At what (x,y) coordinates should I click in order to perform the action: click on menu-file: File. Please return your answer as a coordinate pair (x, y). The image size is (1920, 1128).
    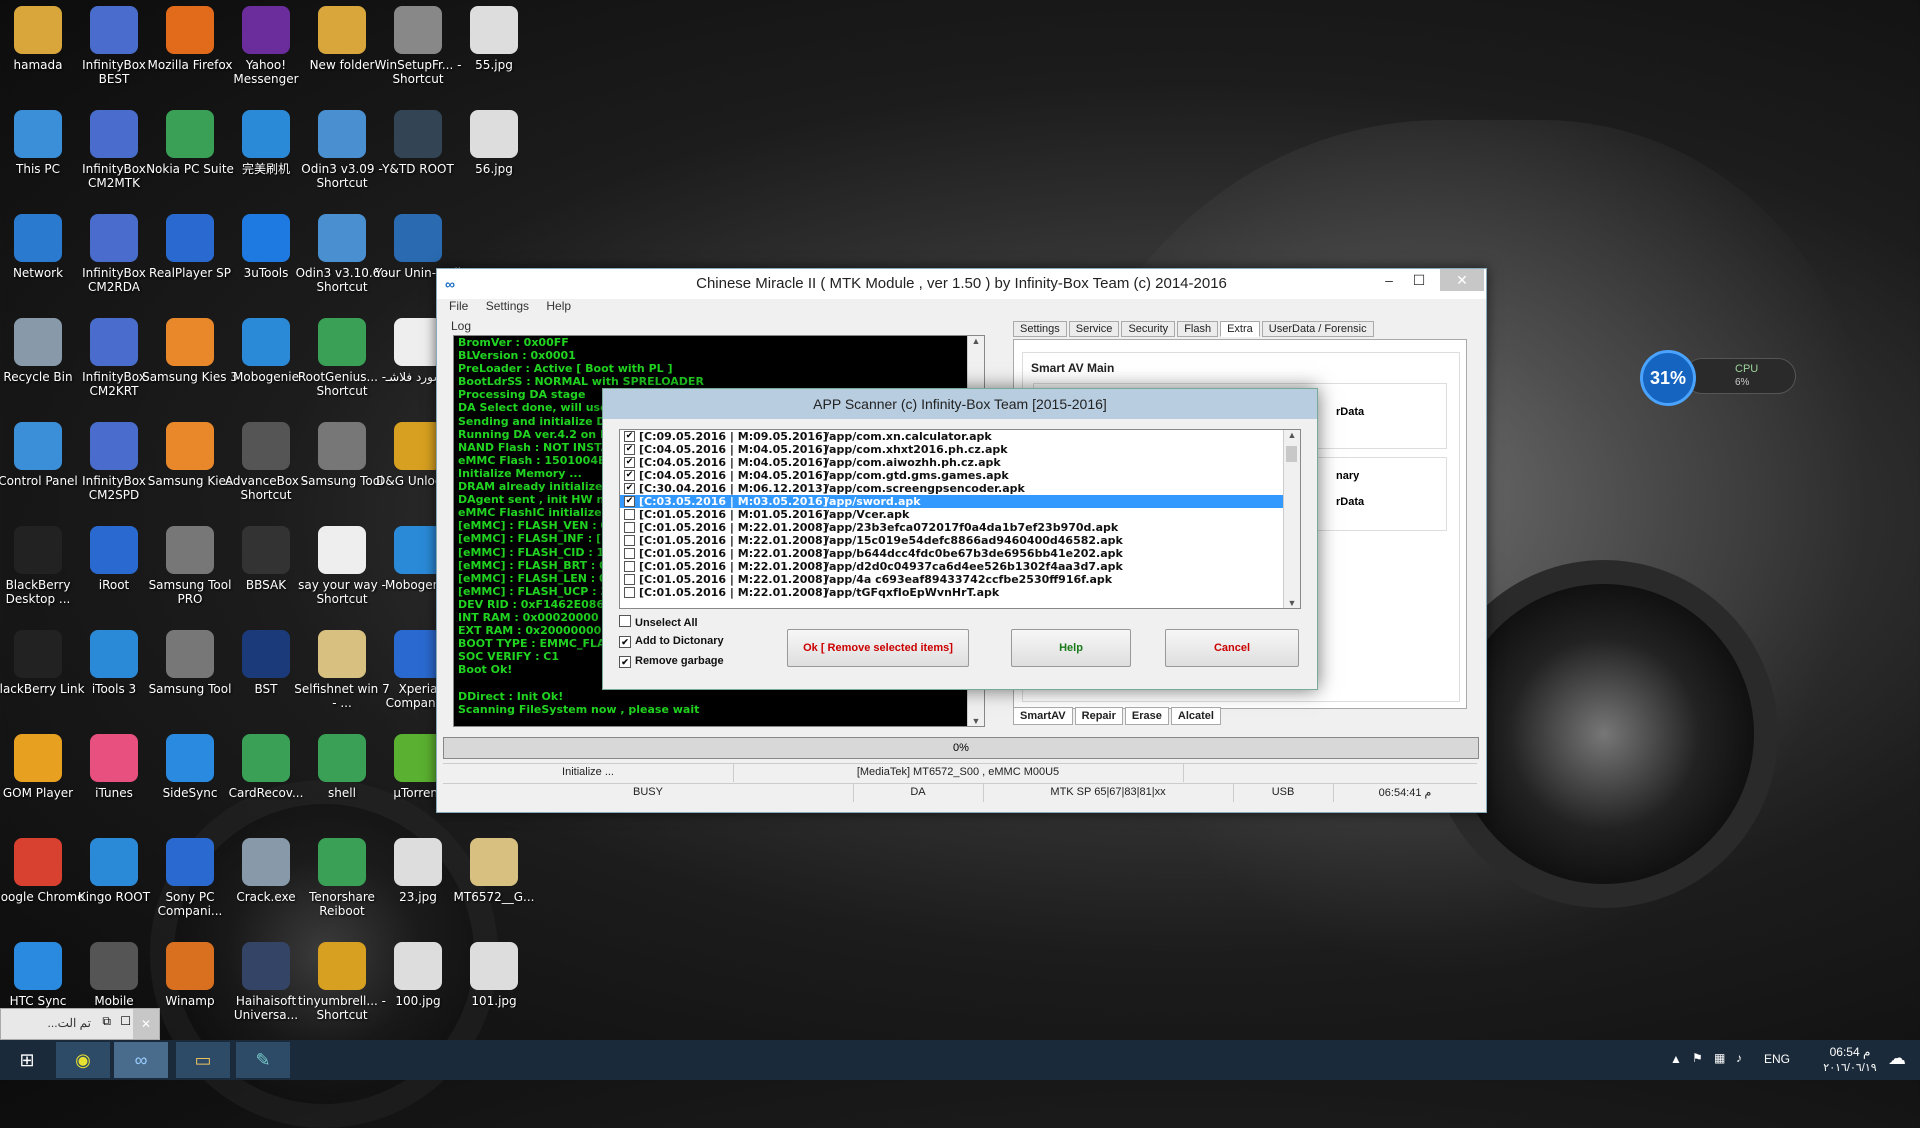
    Looking at the image, I should click on (458, 306).